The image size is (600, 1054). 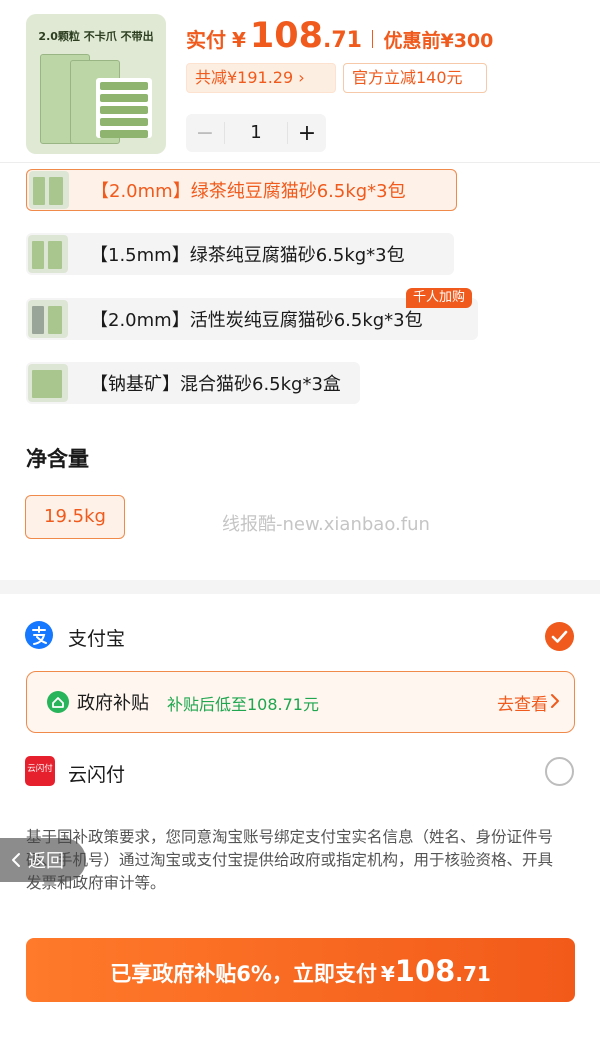 What do you see at coordinates (286, 36) in the screenshot?
I see `price-integer: 108` at bounding box center [286, 36].